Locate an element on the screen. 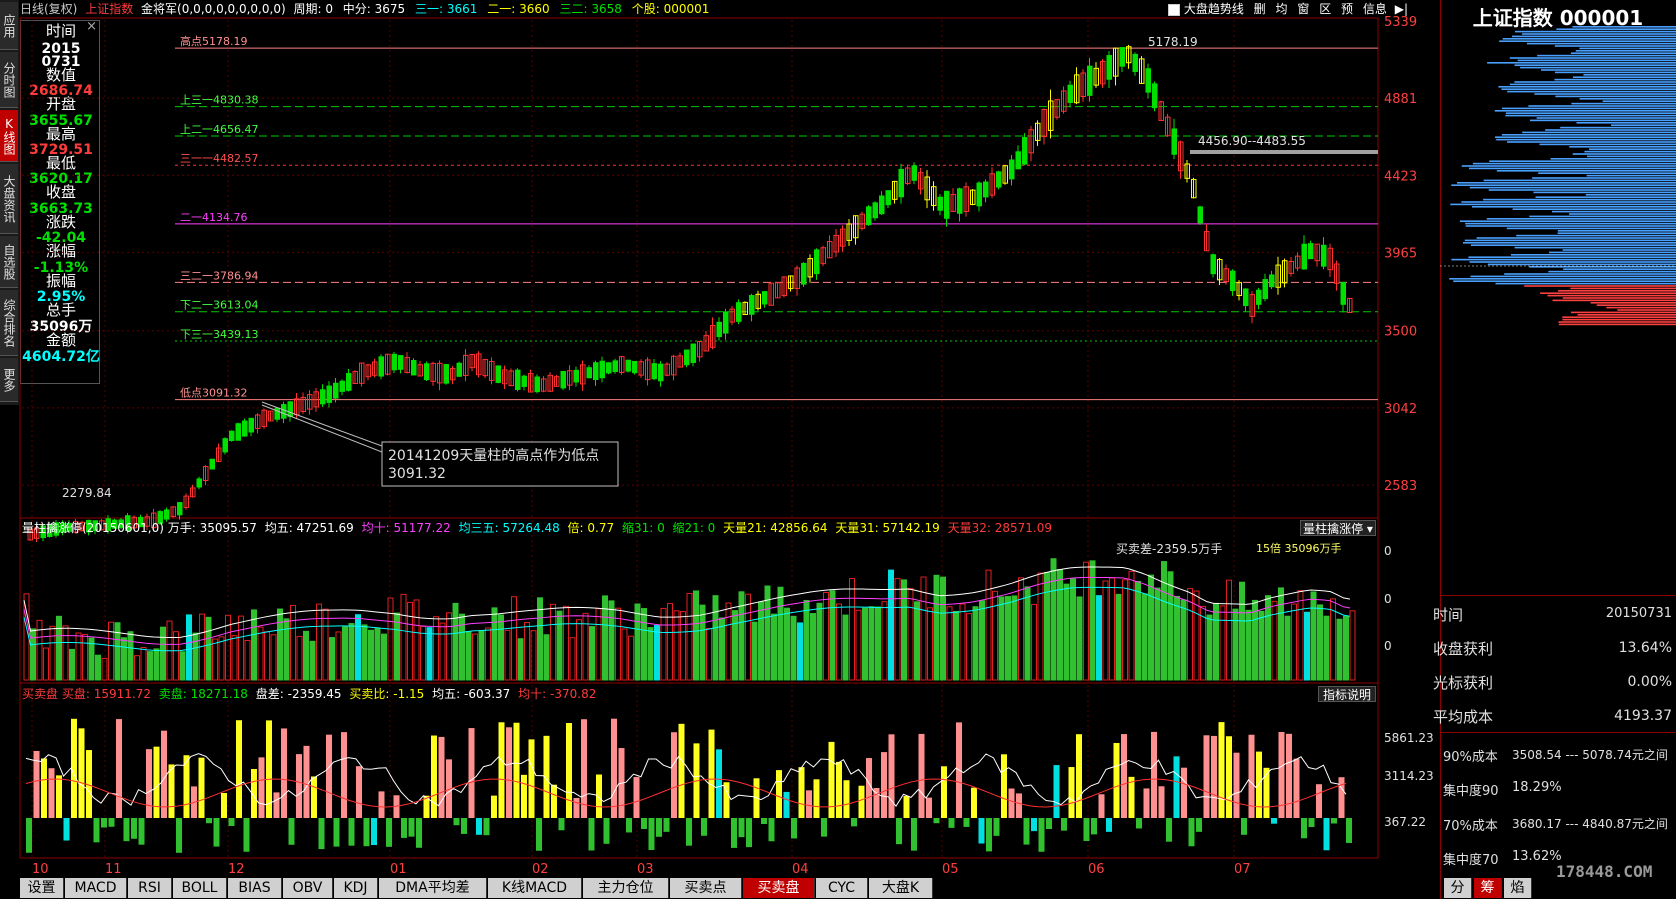 The height and width of the screenshot is (899, 1676). bottom-tab-12: CYC is located at coordinates (842, 888).